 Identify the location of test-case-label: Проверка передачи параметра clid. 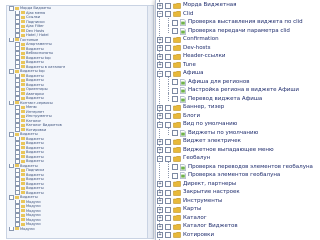
(239, 30).